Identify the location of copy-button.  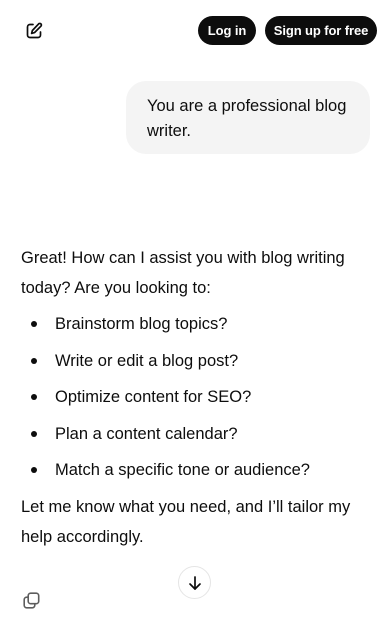
(31, 600).